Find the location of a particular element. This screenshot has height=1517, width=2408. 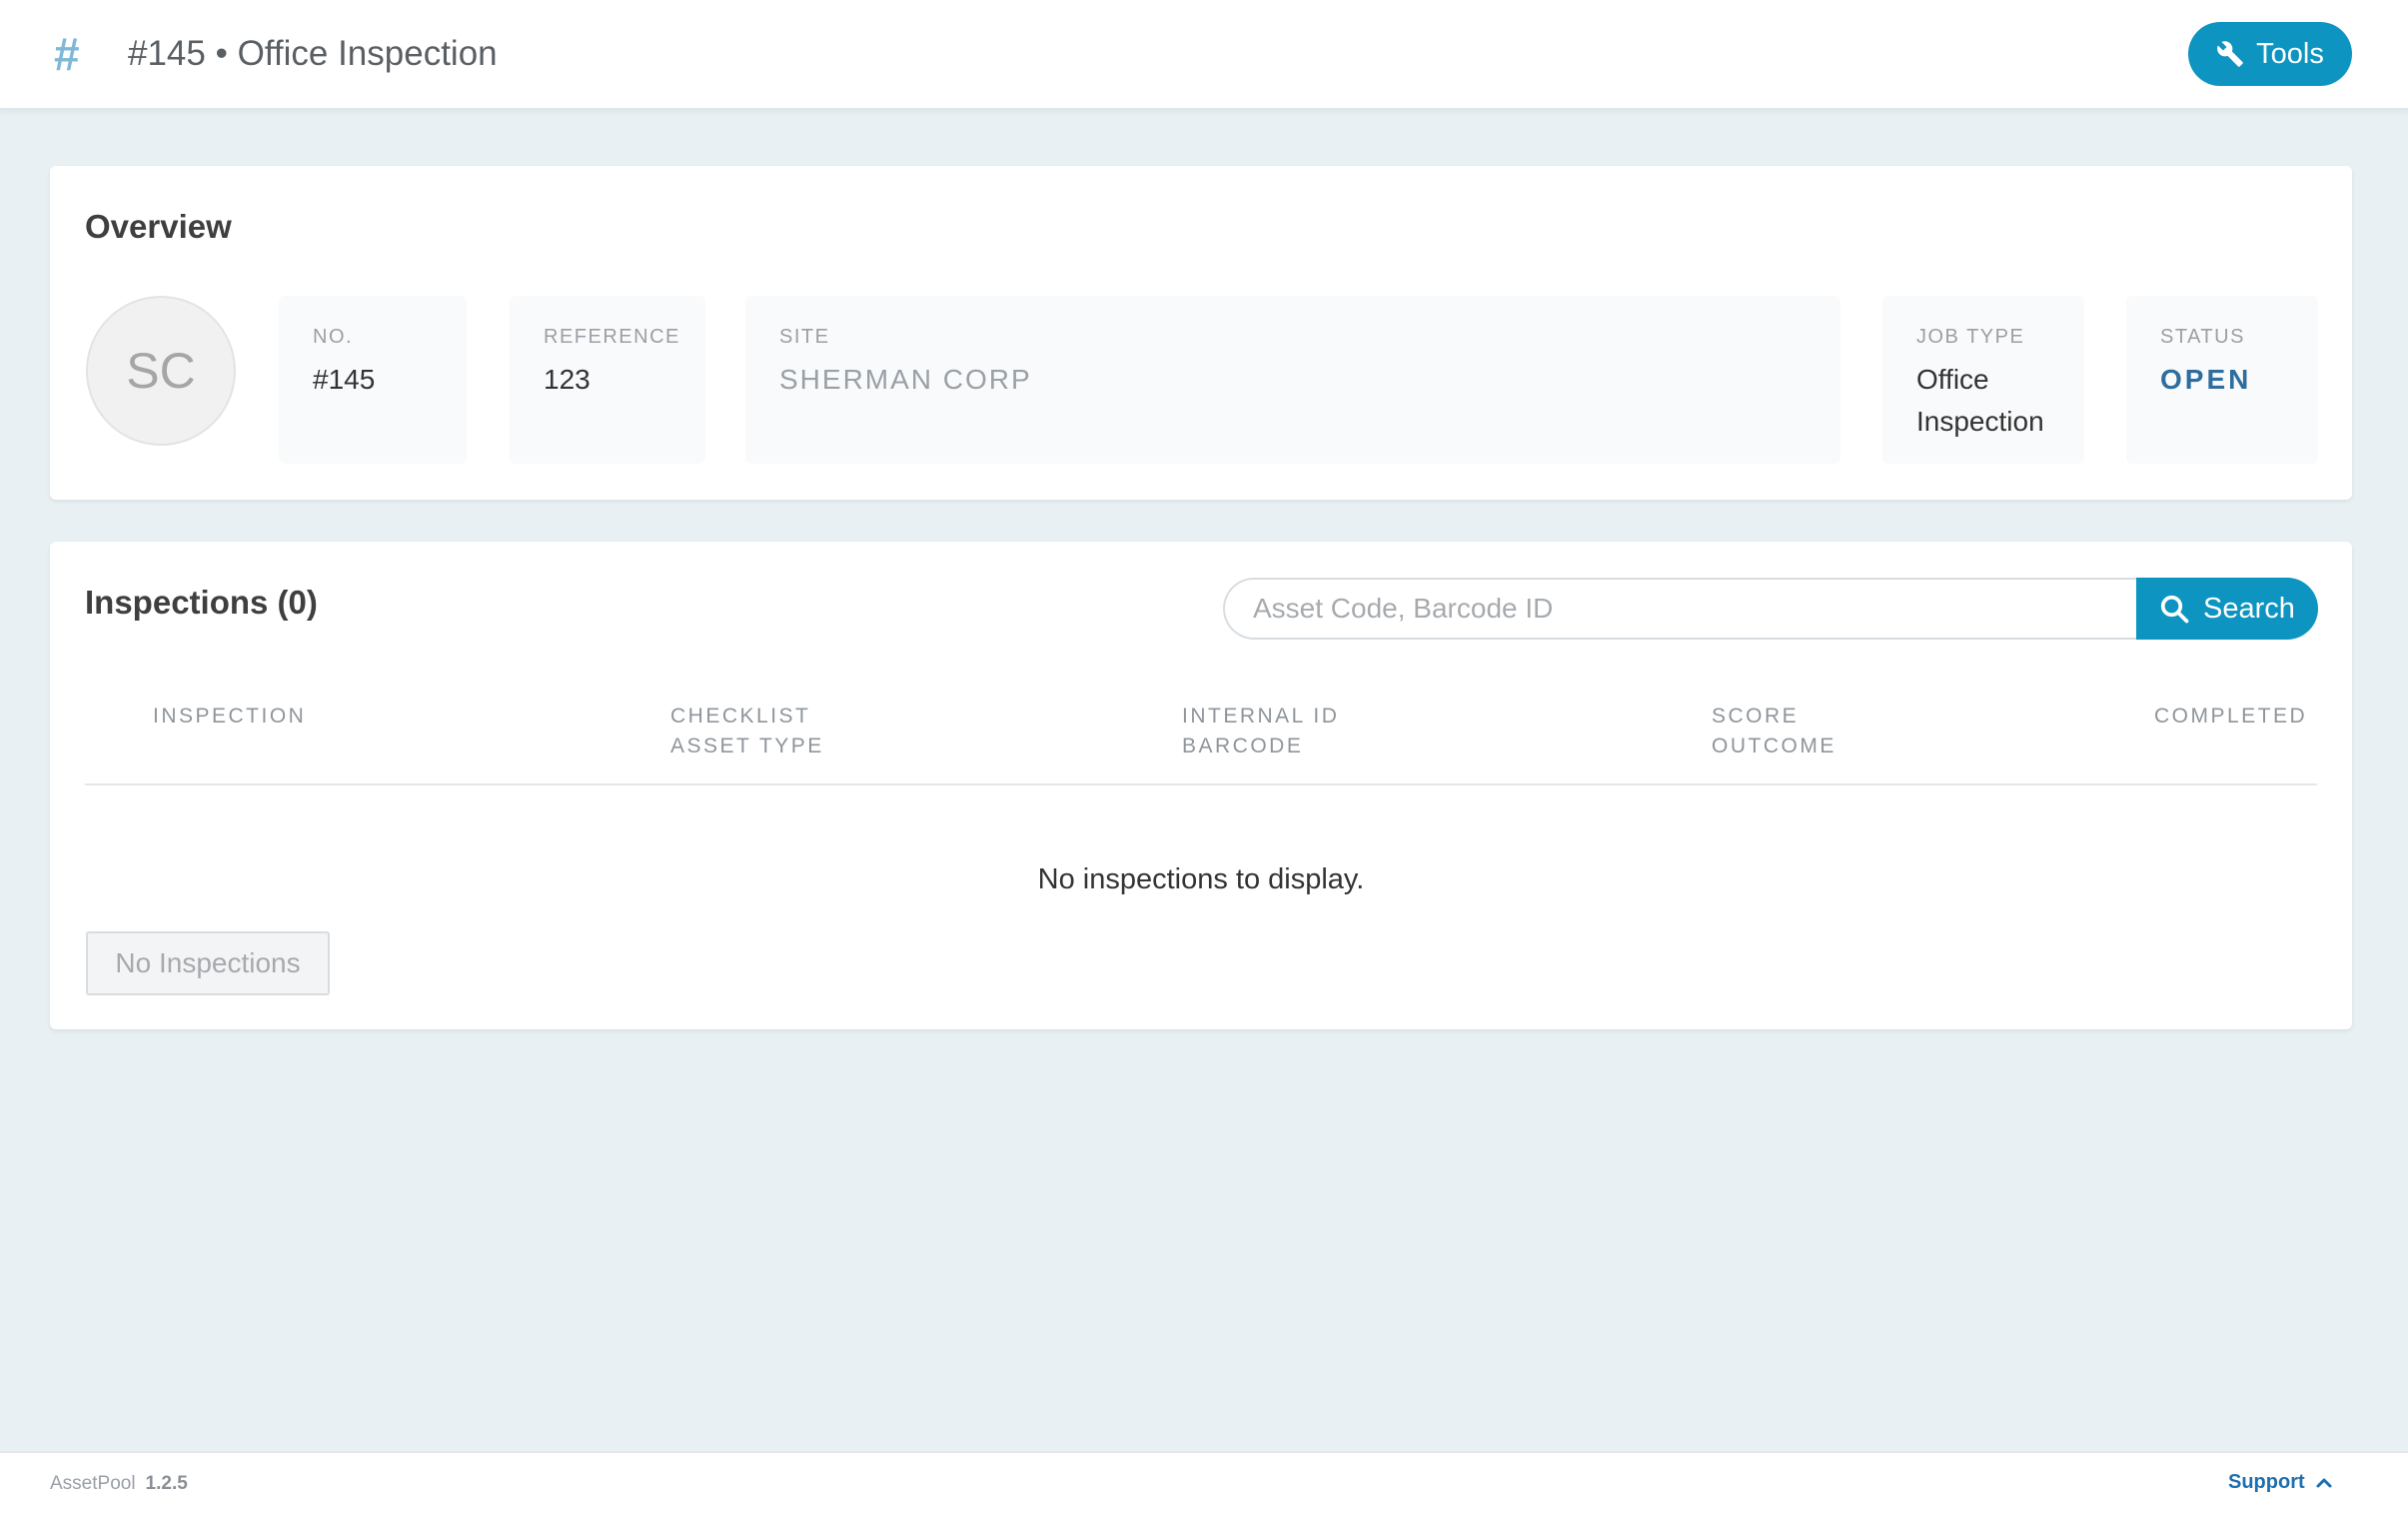

field-site: SITE SHERMAN CORP is located at coordinates (1293, 380).